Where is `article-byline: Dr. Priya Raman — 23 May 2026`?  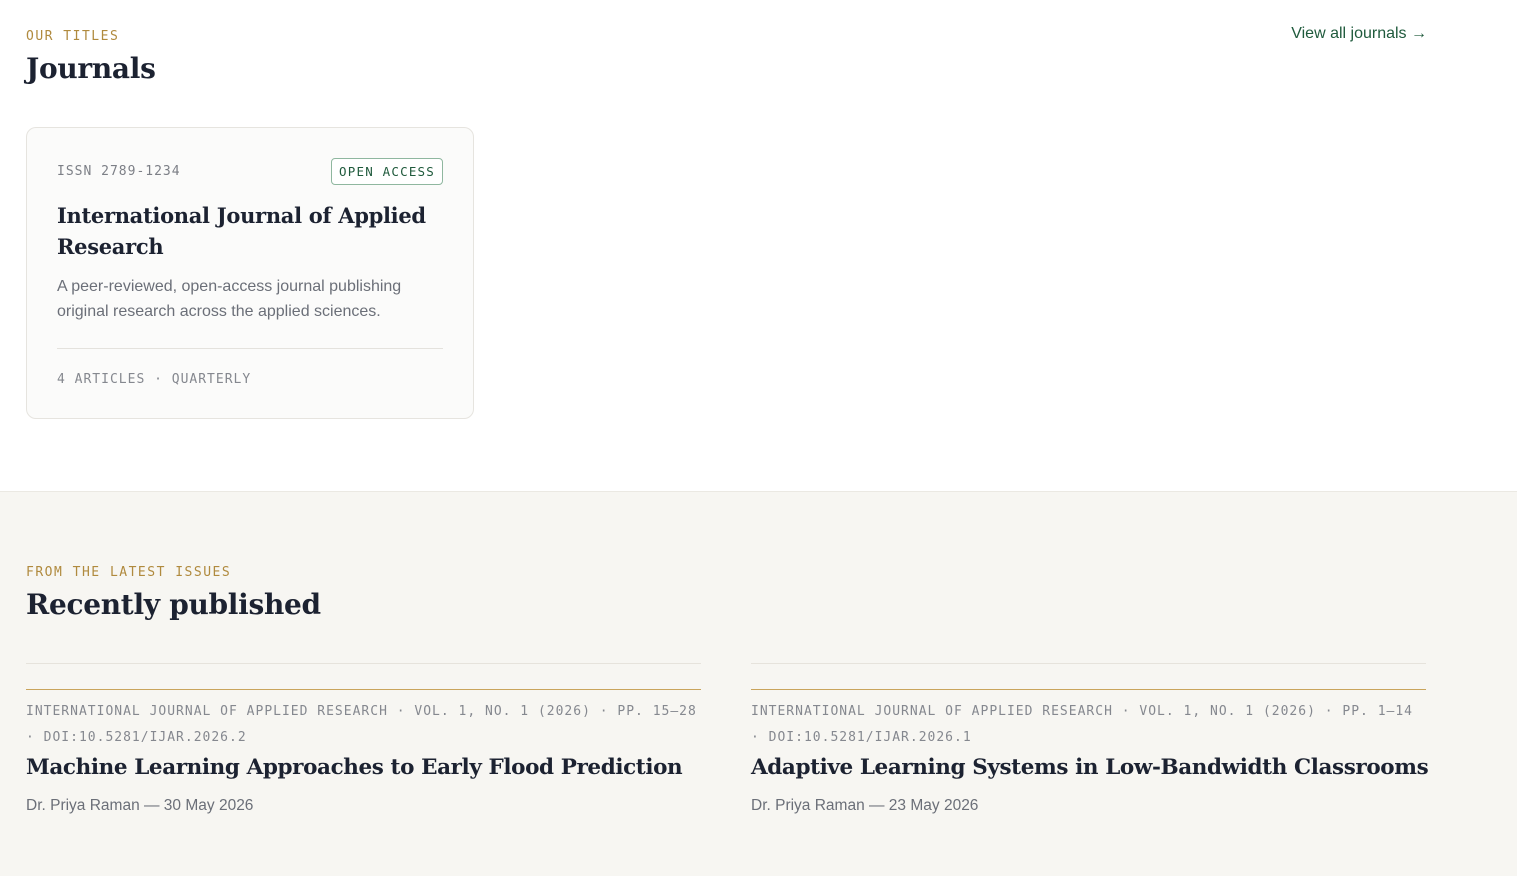 article-byline: Dr. Priya Raman — 23 May 2026 is located at coordinates (865, 805).